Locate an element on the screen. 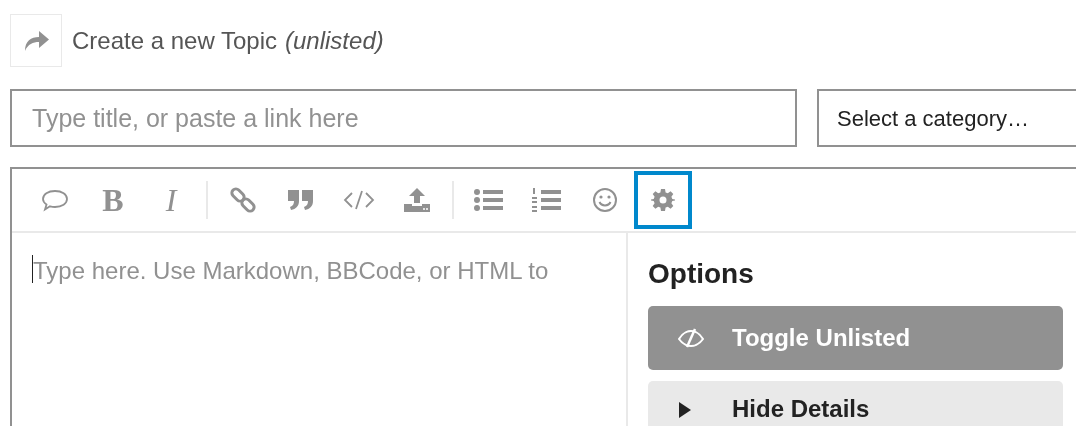 The height and width of the screenshot is (426, 1076). options-title: Options is located at coordinates (701, 274).